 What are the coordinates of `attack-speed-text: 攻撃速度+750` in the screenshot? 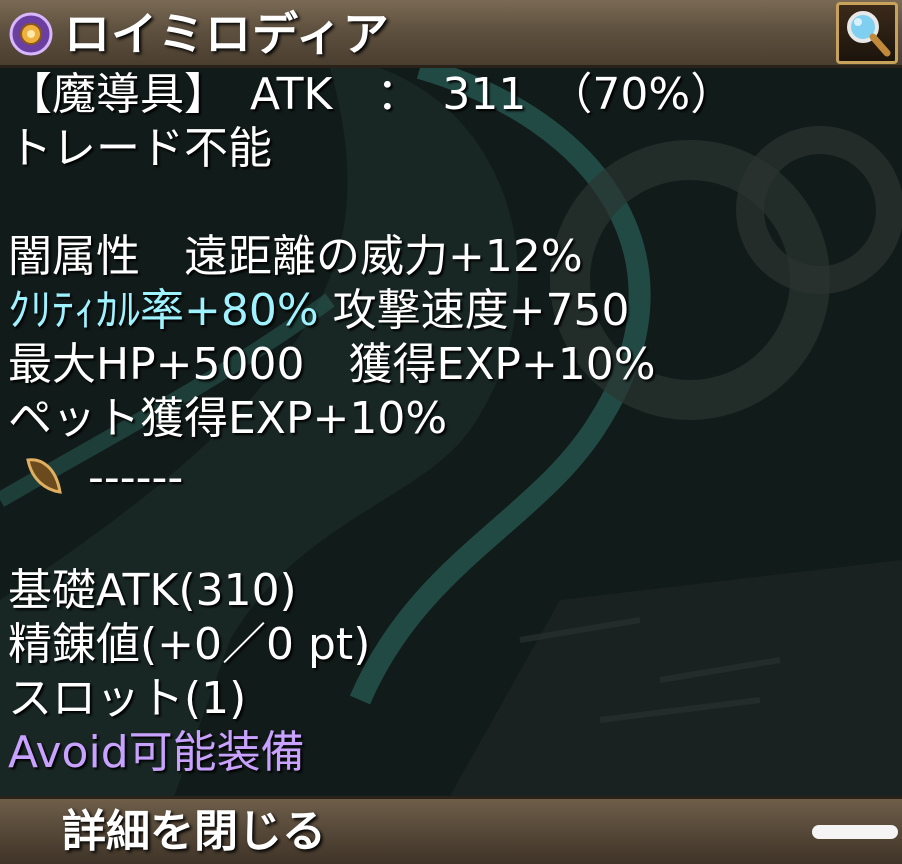 It's located at (481, 310).